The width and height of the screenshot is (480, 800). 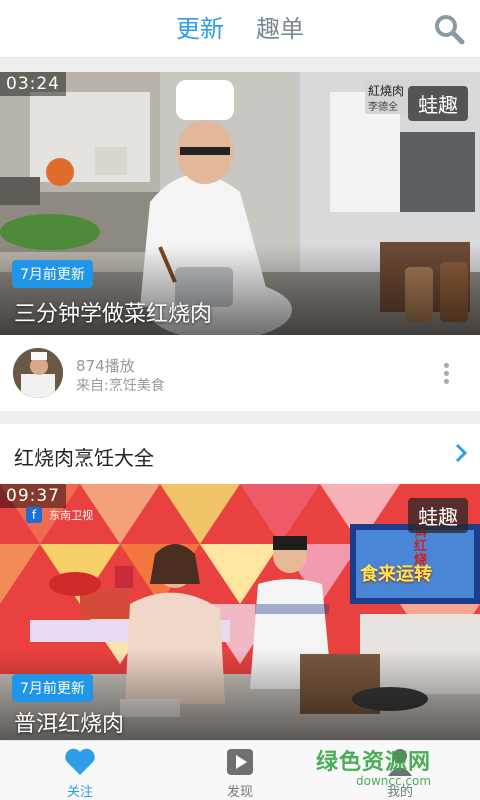 I want to click on more-button, so click(x=446, y=375).